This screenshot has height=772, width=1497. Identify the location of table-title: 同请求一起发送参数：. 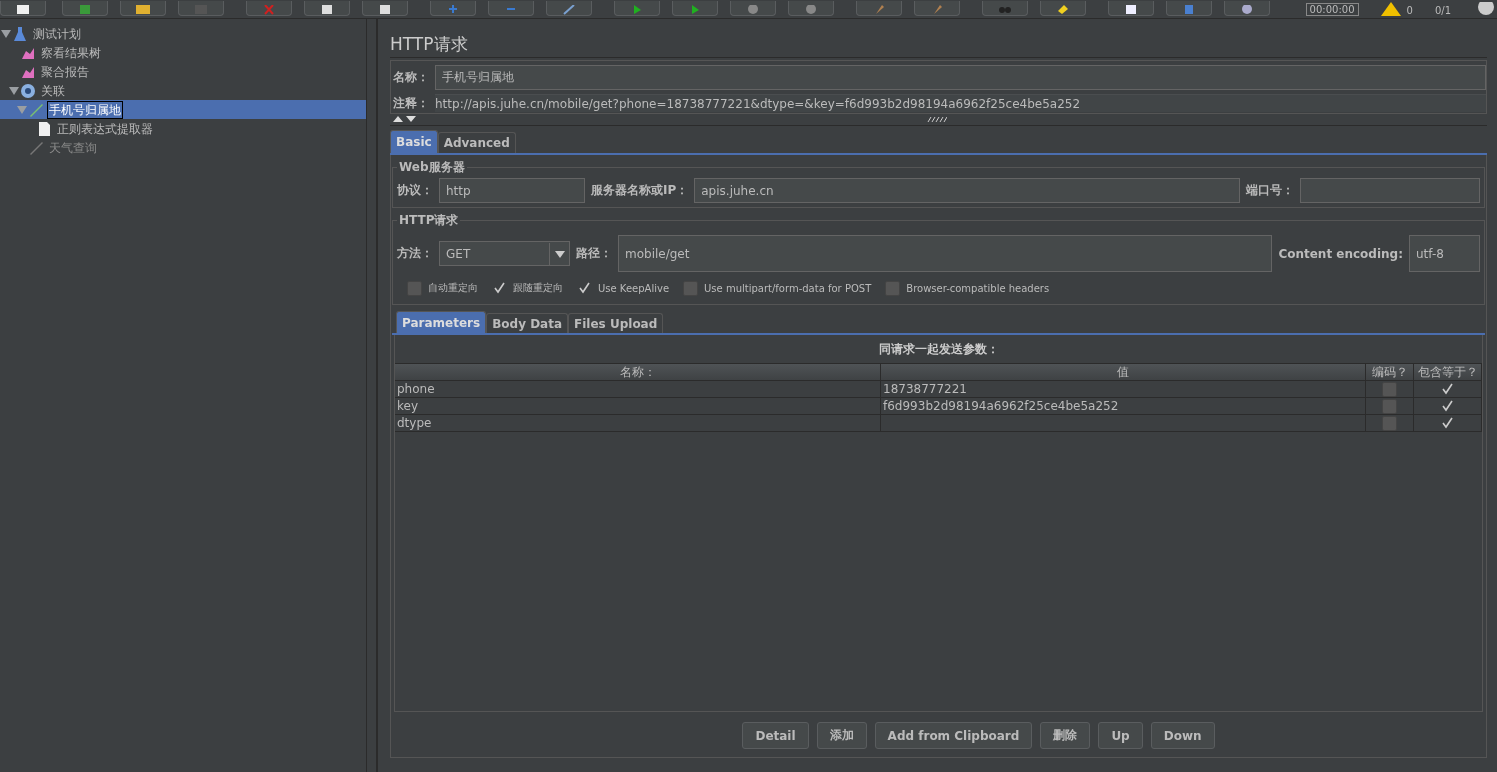
(938, 349).